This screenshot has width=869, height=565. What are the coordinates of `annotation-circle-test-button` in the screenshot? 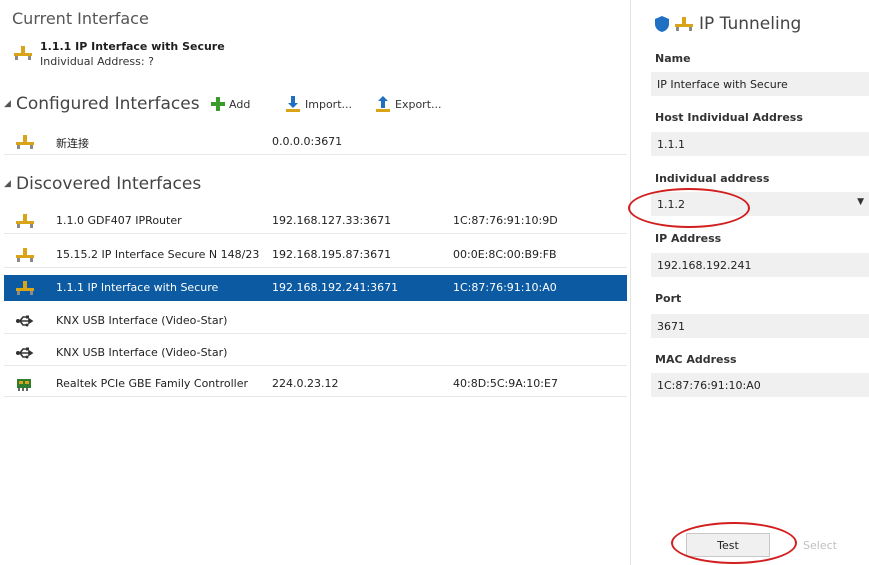 It's located at (734, 543).